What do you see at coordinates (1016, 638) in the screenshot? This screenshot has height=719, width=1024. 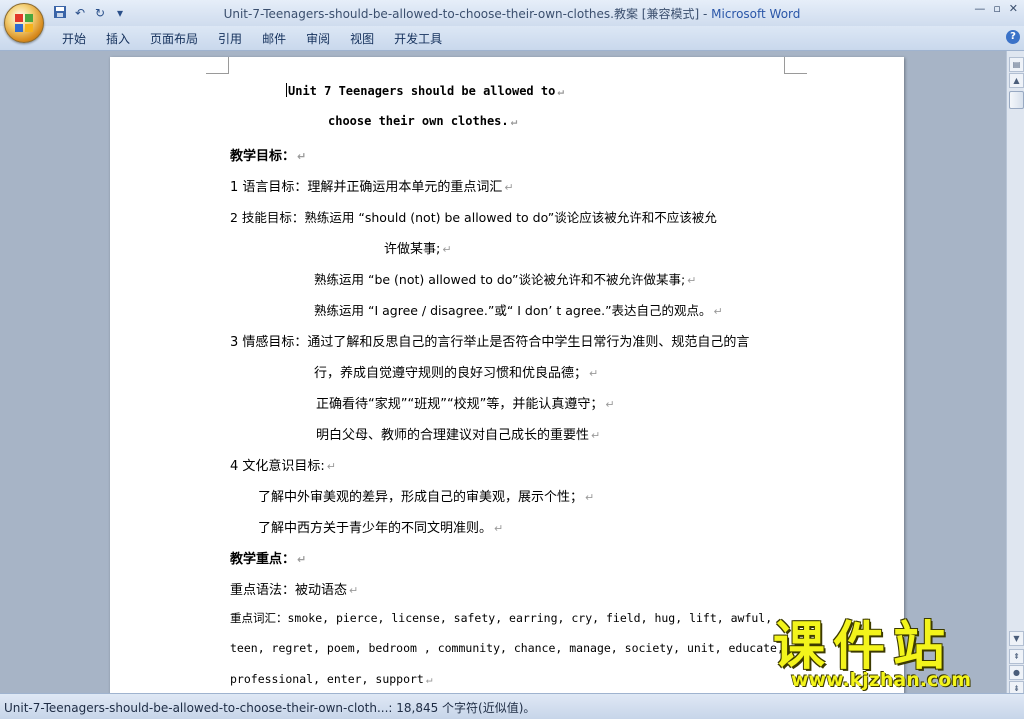 I see `scroll-down-icon: ▼` at bounding box center [1016, 638].